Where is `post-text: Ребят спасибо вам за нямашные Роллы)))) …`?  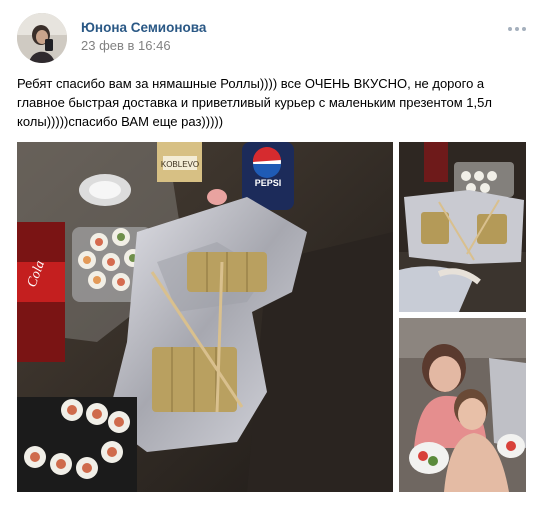 post-text: Ребят спасибо вам за нямашные Роллы)))) … is located at coordinates (254, 102).